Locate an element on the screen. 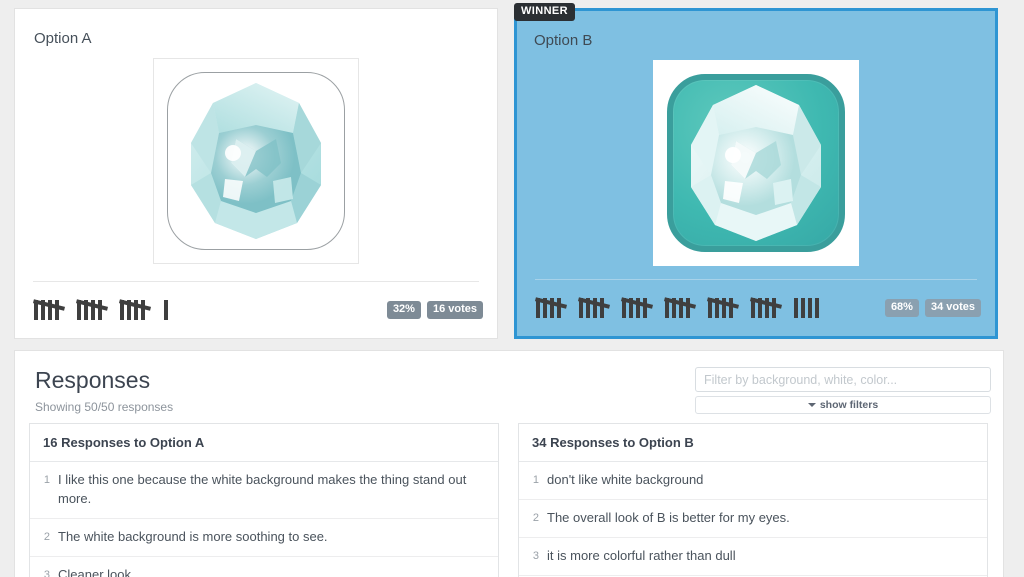 This screenshot has height=577, width=1024. show-filters-button: show filters is located at coordinates (843, 405).